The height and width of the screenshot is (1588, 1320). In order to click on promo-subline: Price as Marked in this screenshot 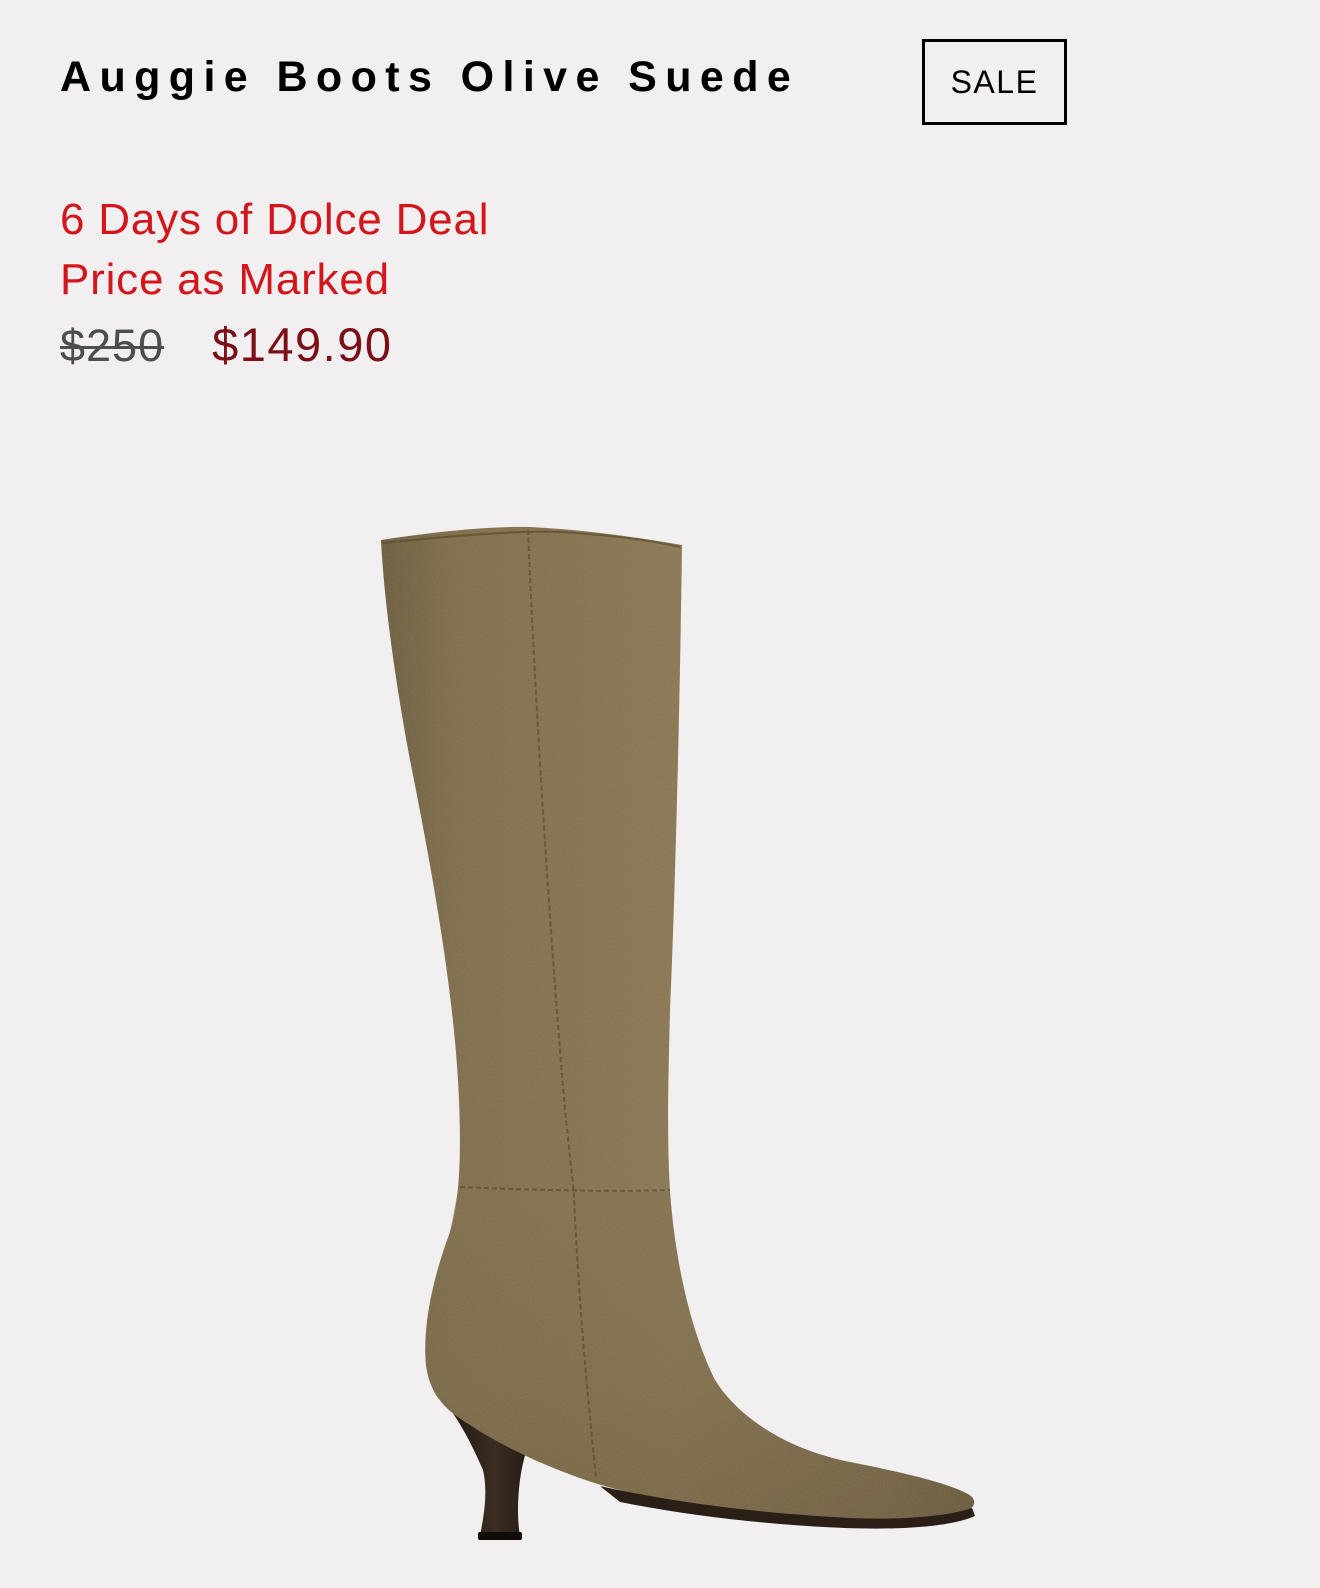, I will do `click(225, 279)`.